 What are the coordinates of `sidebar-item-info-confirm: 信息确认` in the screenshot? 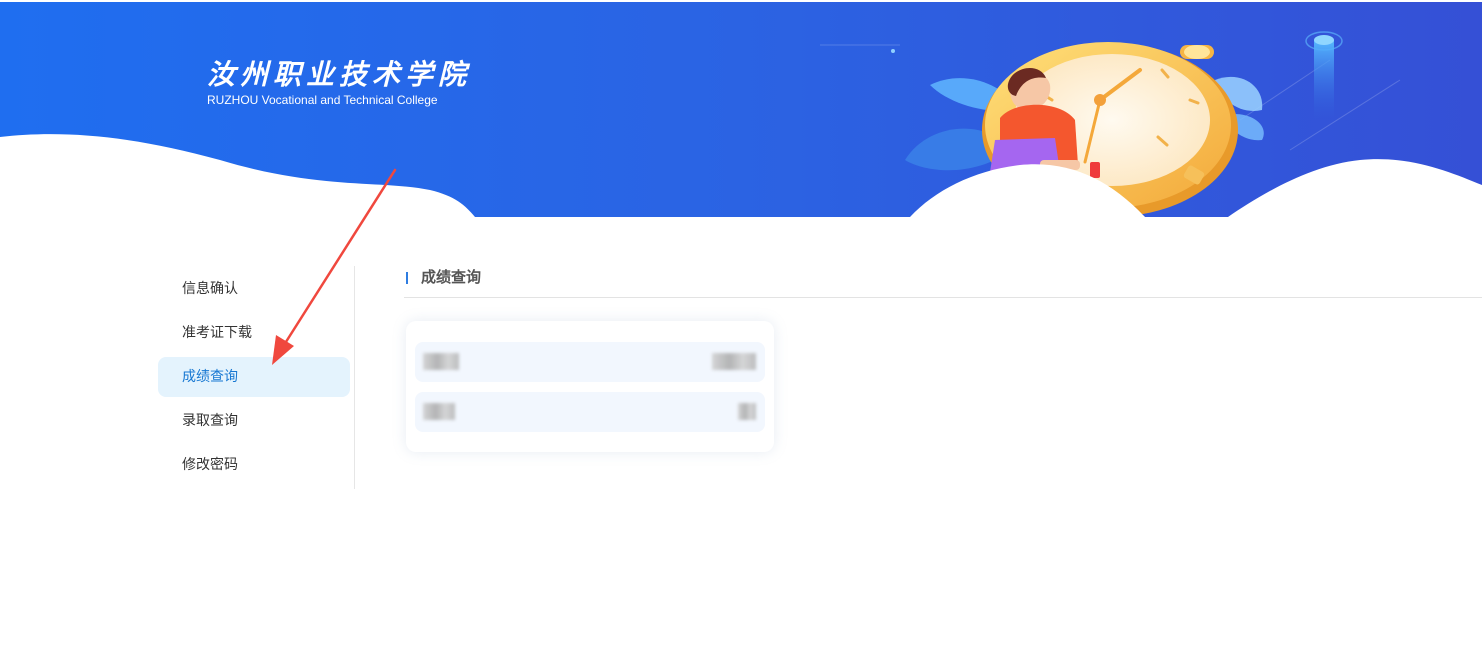 It's located at (254, 289).